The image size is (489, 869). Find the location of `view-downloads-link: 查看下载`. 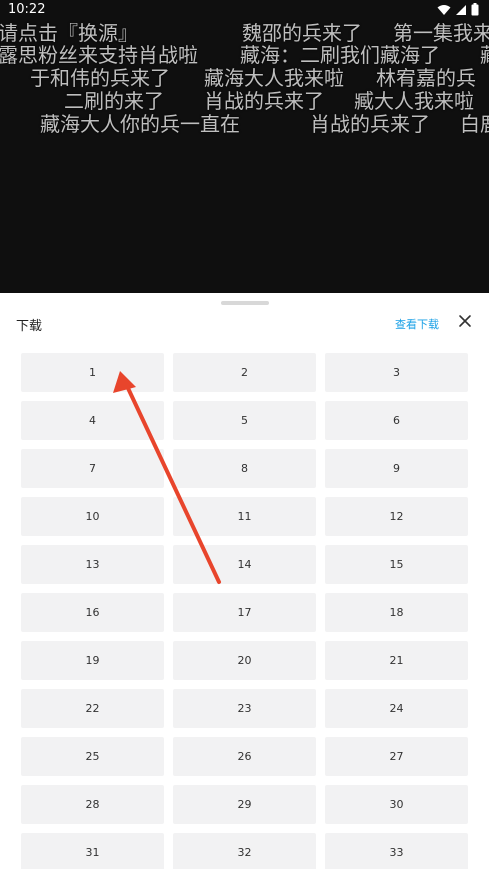

view-downloads-link: 查看下载 is located at coordinates (417, 324).